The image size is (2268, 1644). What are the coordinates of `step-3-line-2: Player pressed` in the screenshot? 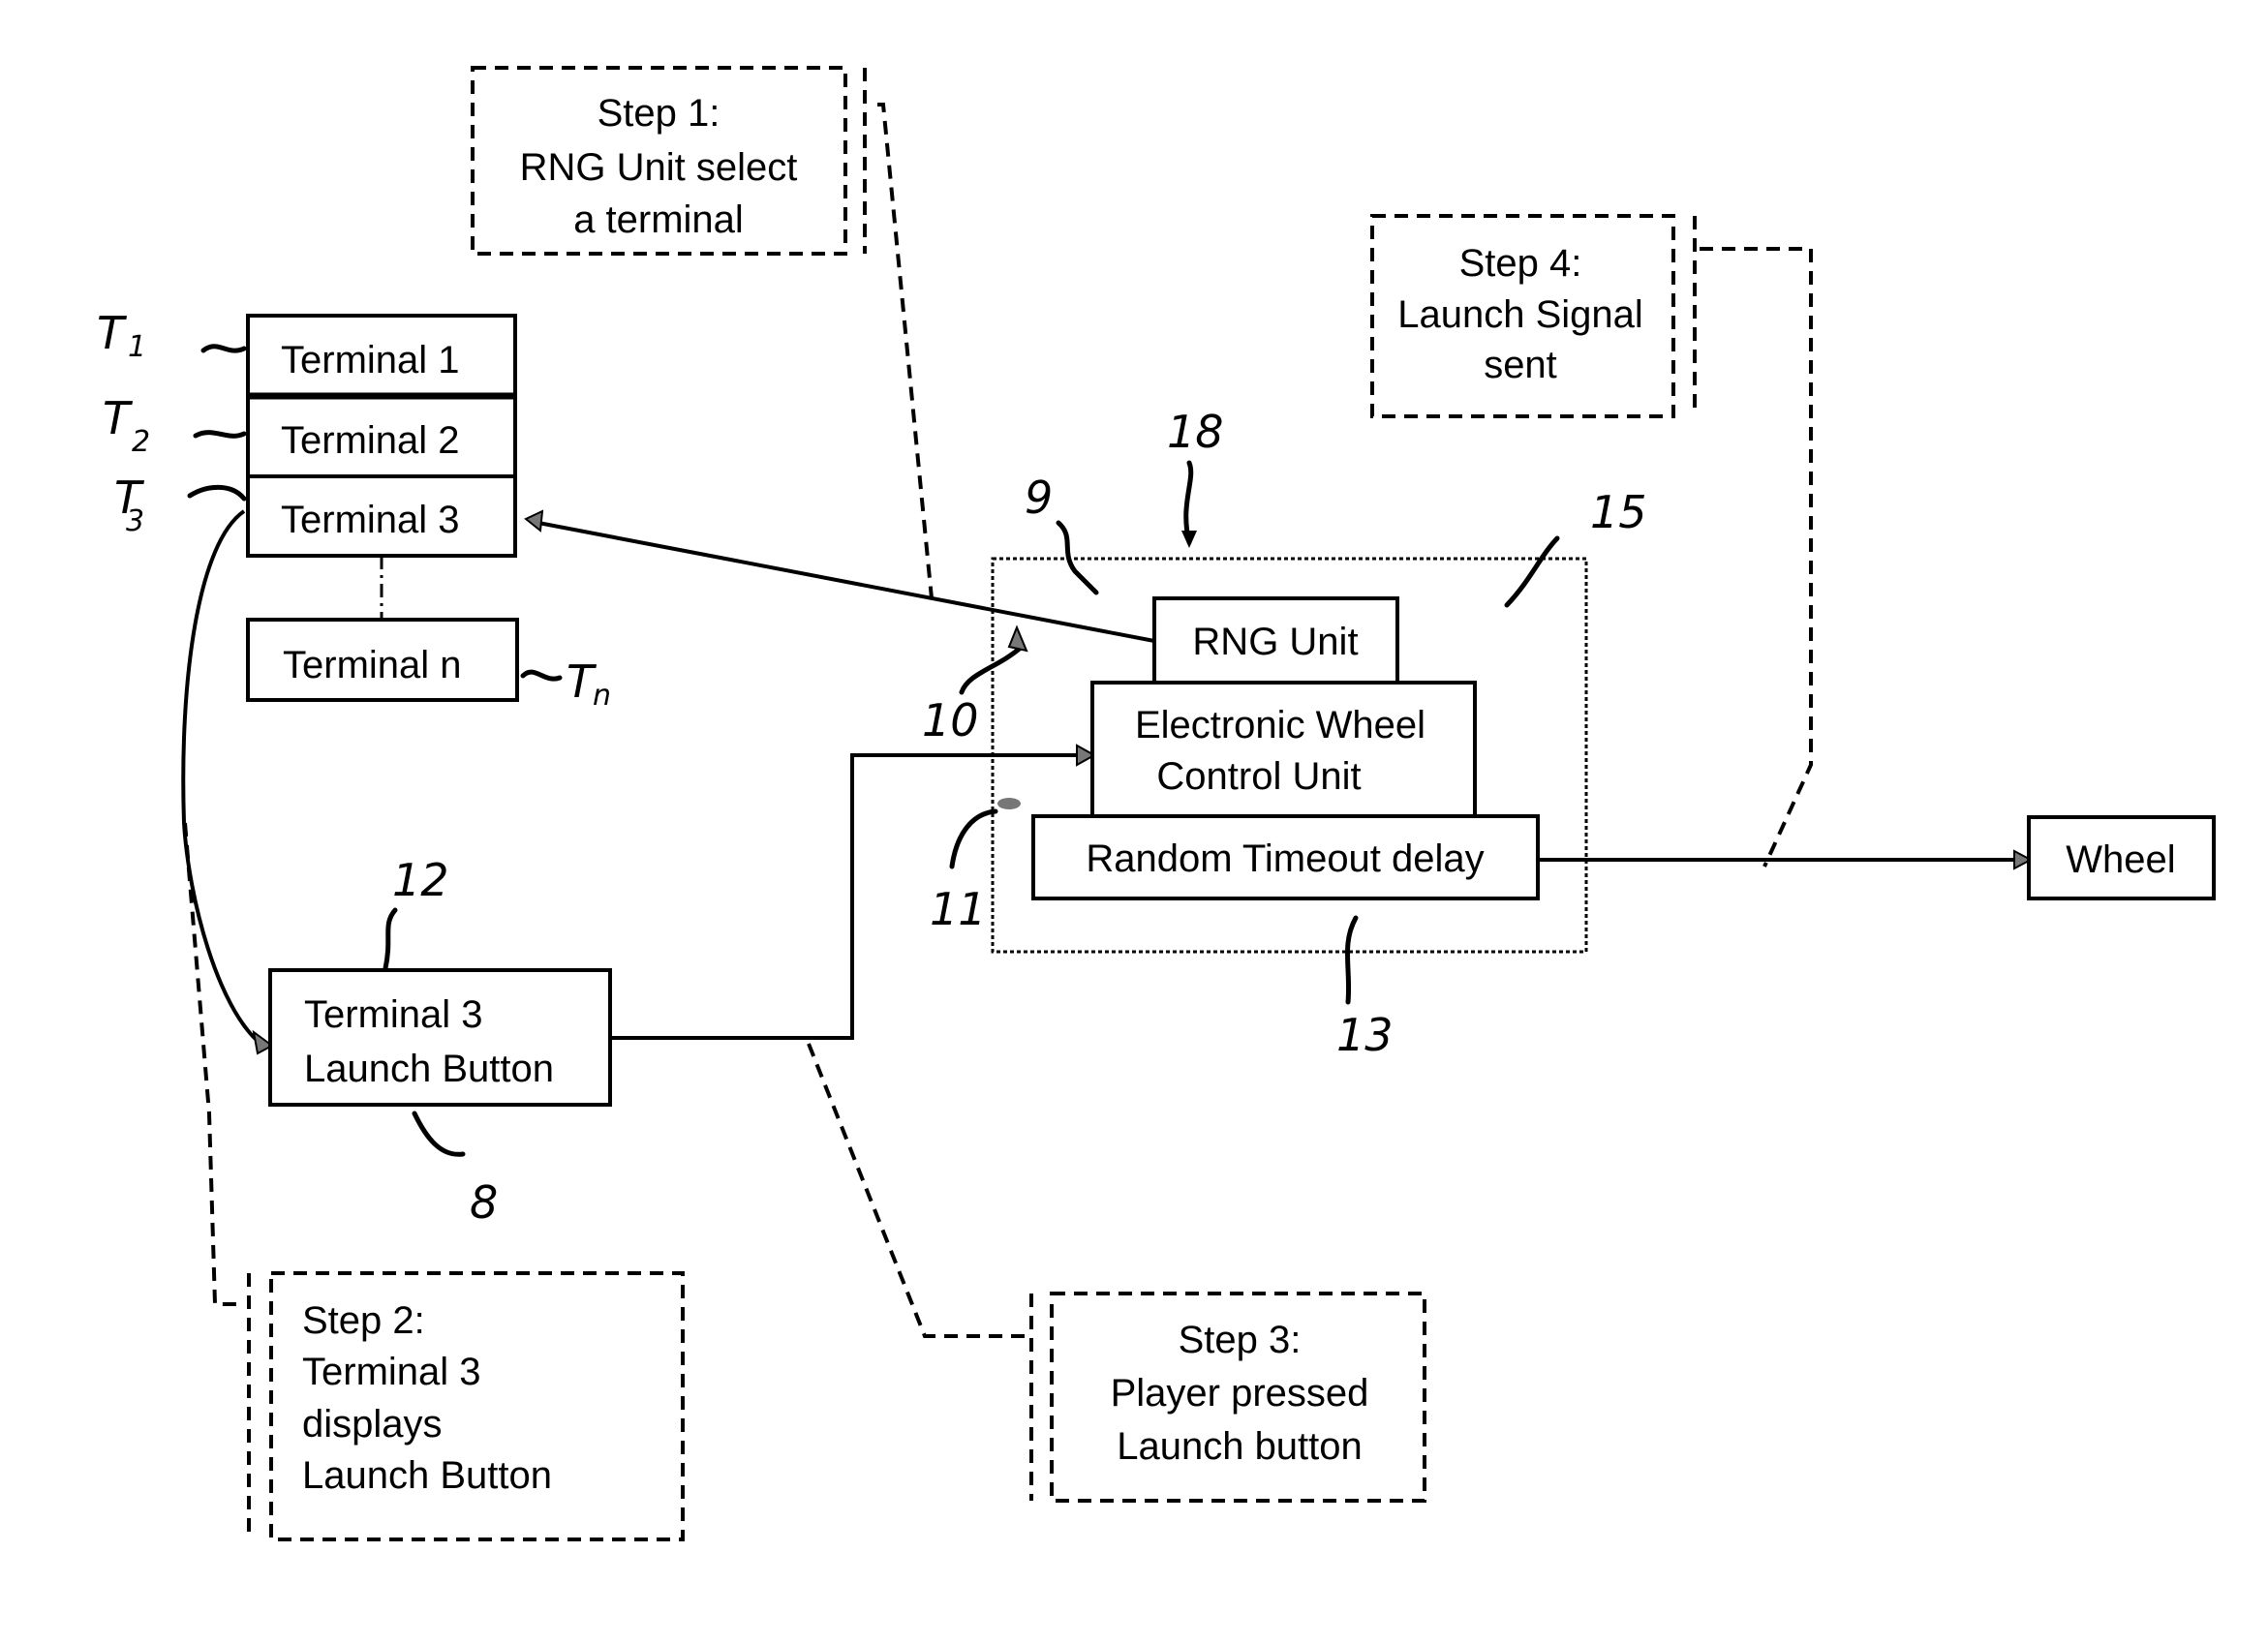 It's located at (1240, 1393).